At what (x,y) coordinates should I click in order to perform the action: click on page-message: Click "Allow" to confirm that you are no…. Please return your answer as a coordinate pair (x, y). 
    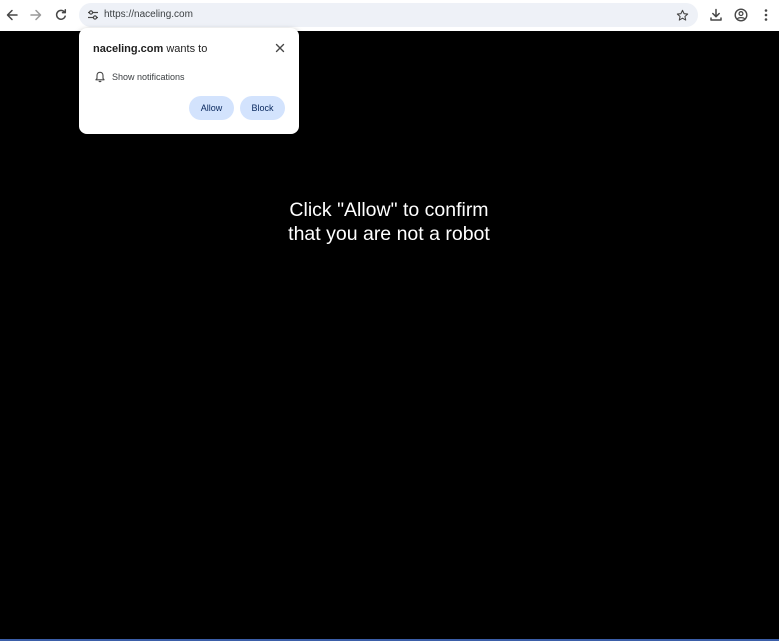
    Looking at the image, I should click on (389, 222).